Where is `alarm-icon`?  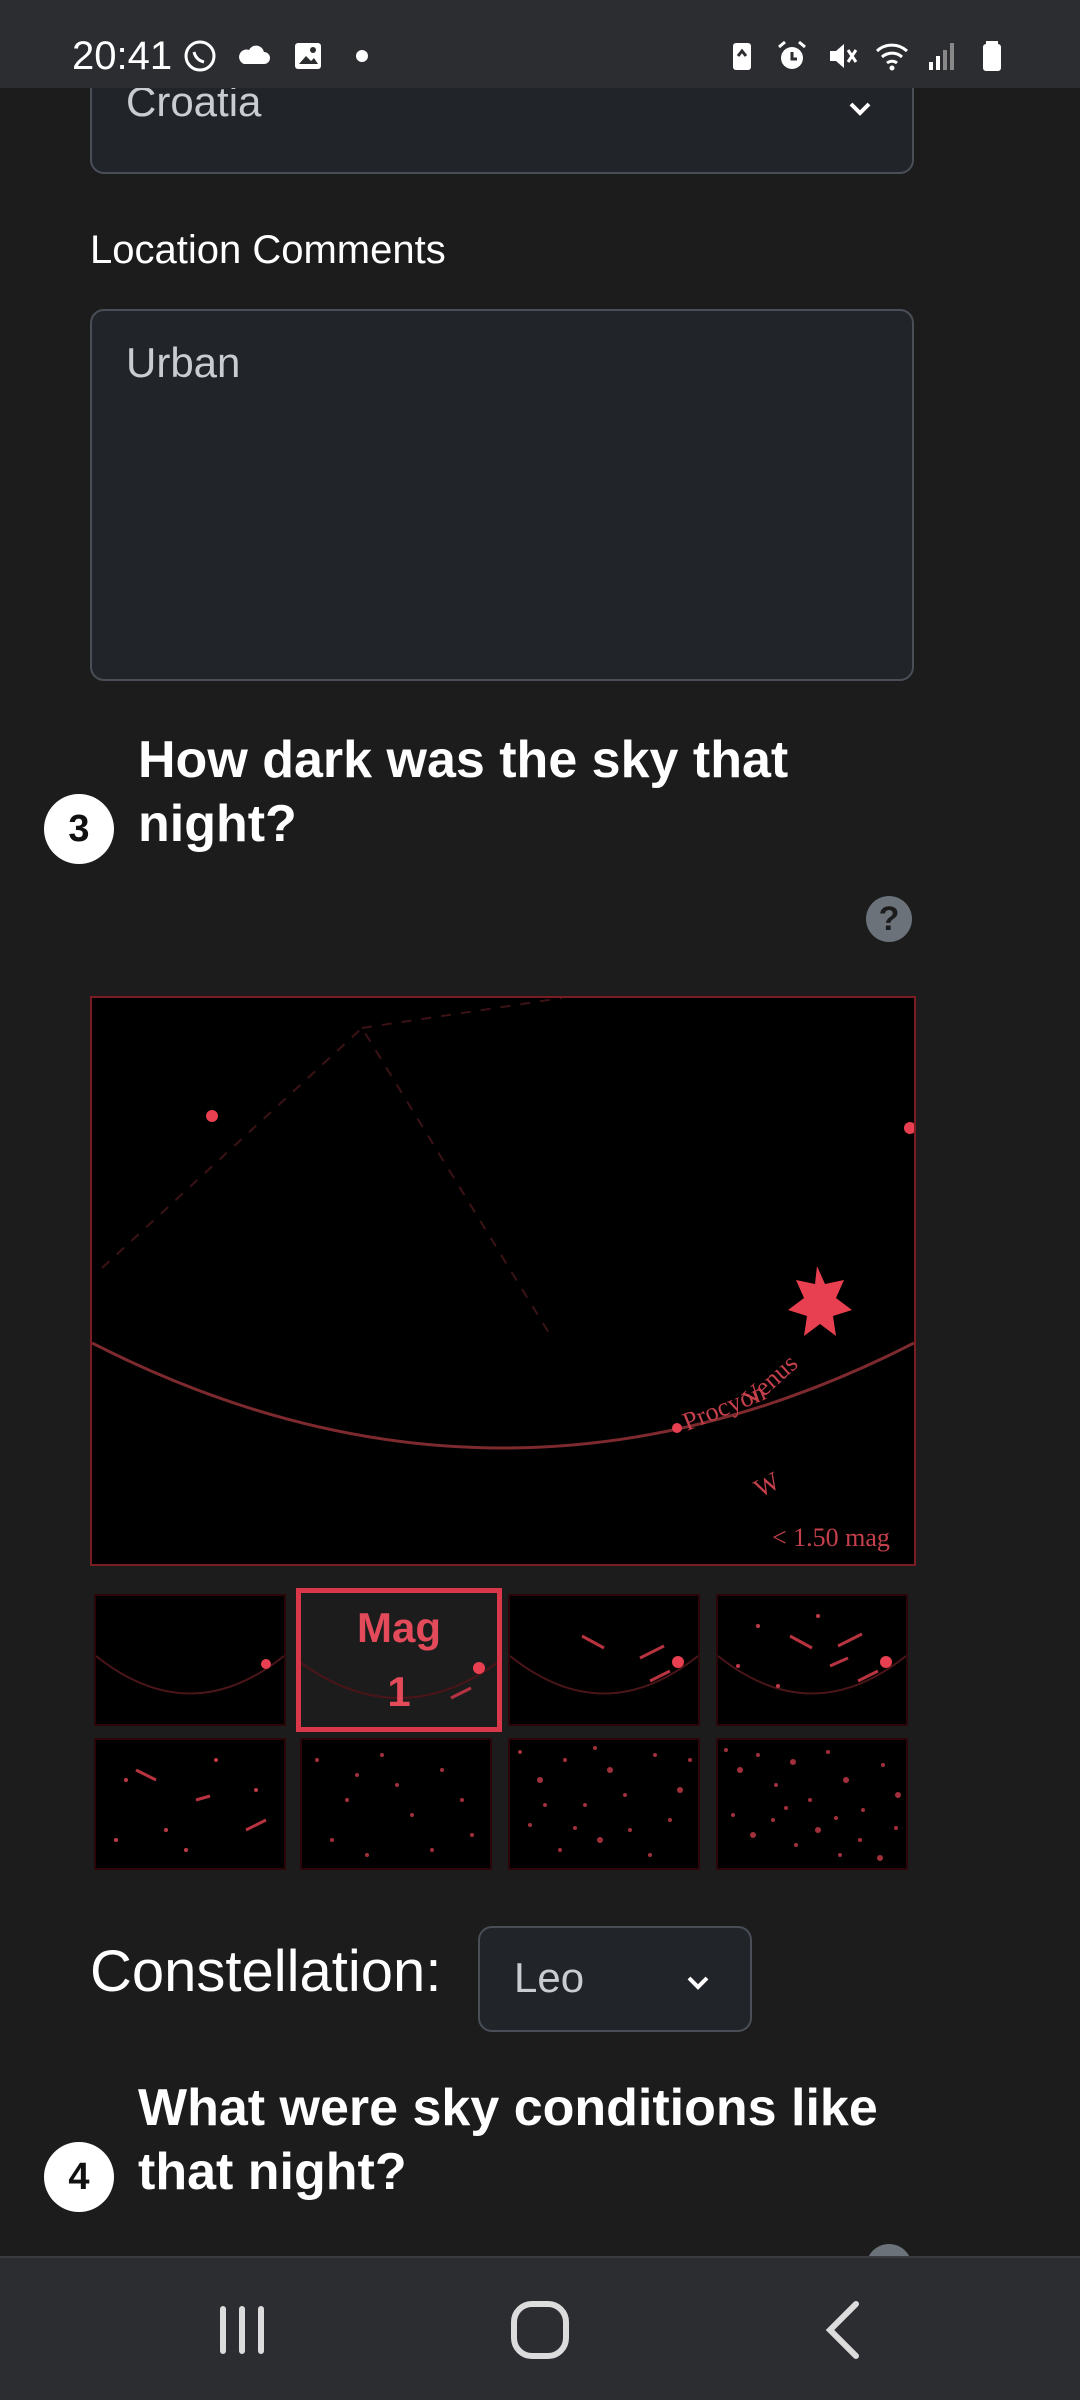
alarm-icon is located at coordinates (792, 54).